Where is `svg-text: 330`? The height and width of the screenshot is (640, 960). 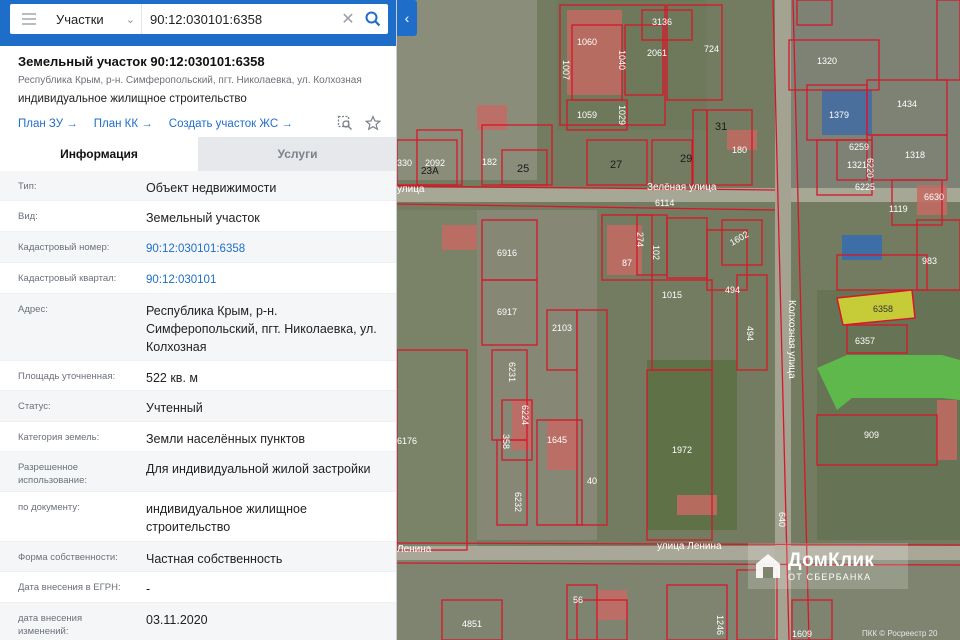
svg-text: 330 is located at coordinates (404, 163).